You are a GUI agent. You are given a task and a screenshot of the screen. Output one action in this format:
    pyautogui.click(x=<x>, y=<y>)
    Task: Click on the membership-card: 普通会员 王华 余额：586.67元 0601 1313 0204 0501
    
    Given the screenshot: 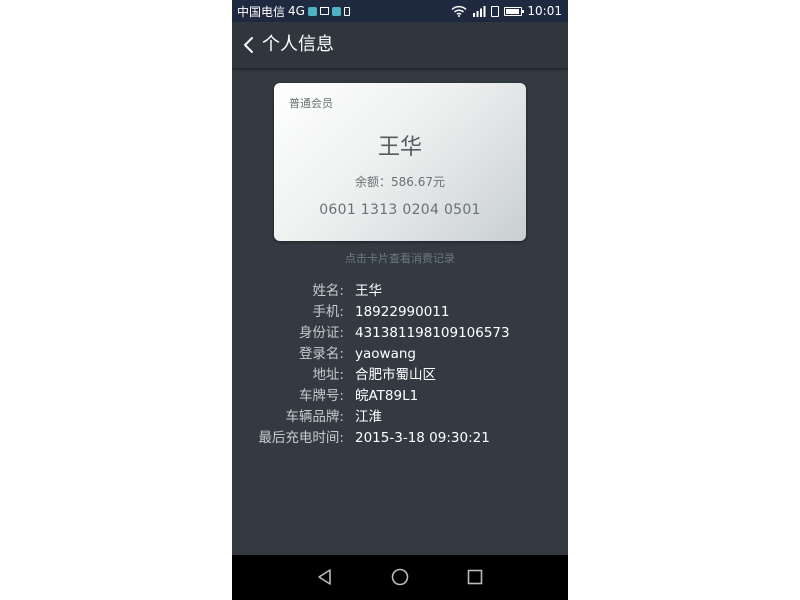 What is the action you would take?
    pyautogui.click(x=400, y=162)
    